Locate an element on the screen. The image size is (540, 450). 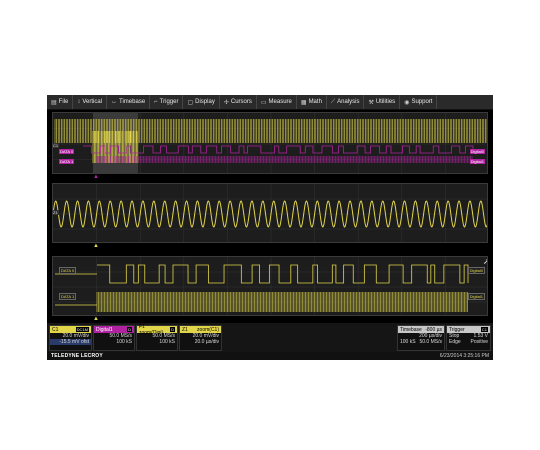
menu-measure: ▭ Measure is located at coordinates (277, 102).